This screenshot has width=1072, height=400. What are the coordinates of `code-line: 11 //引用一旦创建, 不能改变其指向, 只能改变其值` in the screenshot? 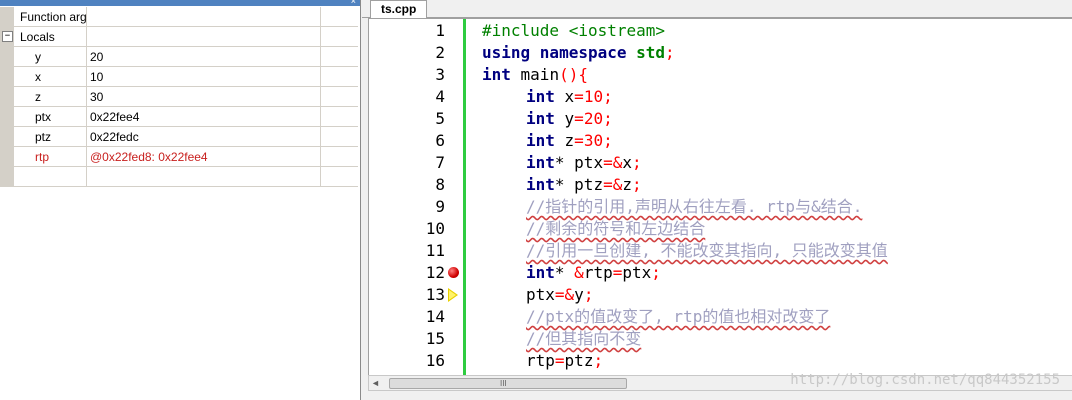 It's located at (720, 251).